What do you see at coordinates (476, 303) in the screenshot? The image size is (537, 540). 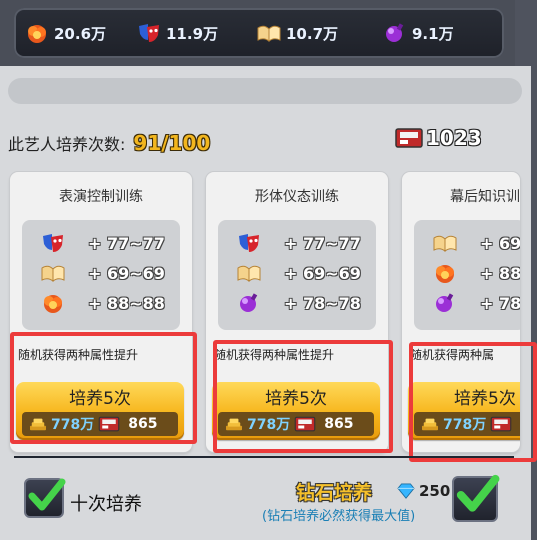 I see `stat-row: + 78` at bounding box center [476, 303].